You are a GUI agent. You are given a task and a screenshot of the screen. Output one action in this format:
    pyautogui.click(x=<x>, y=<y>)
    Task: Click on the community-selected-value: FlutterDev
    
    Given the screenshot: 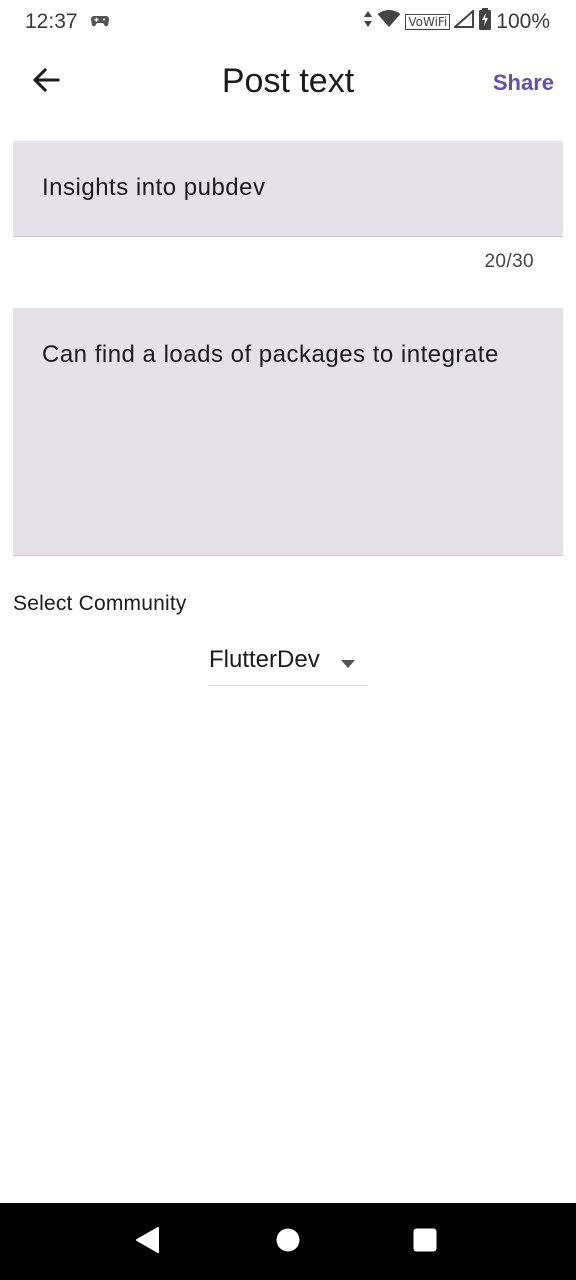 What is the action you would take?
    pyautogui.click(x=264, y=659)
    